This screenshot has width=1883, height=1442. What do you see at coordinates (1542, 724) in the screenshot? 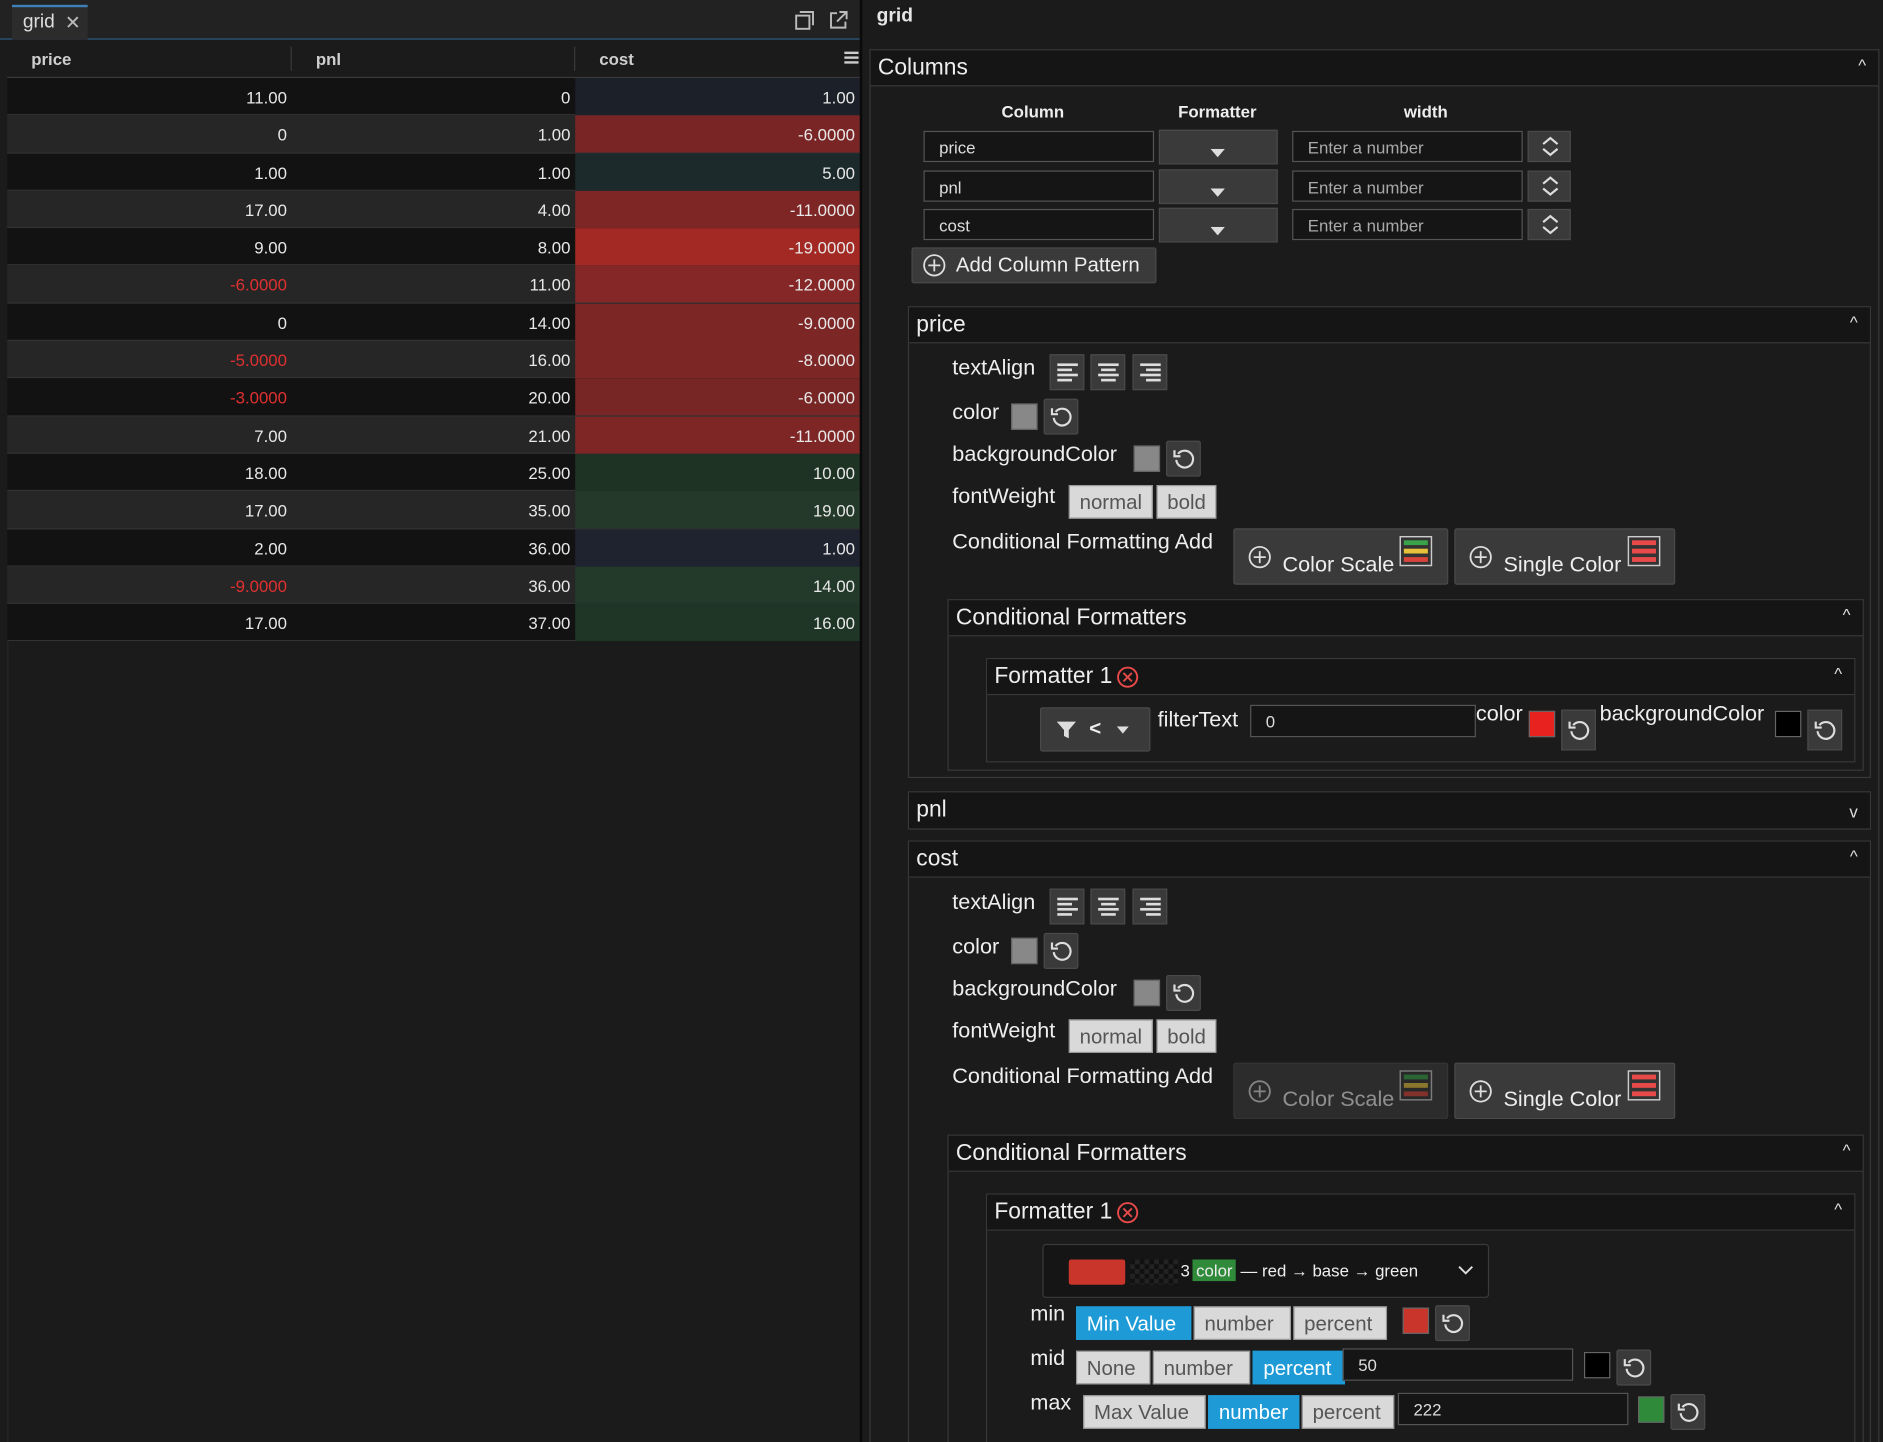
I see `formatter-color-swatch` at bounding box center [1542, 724].